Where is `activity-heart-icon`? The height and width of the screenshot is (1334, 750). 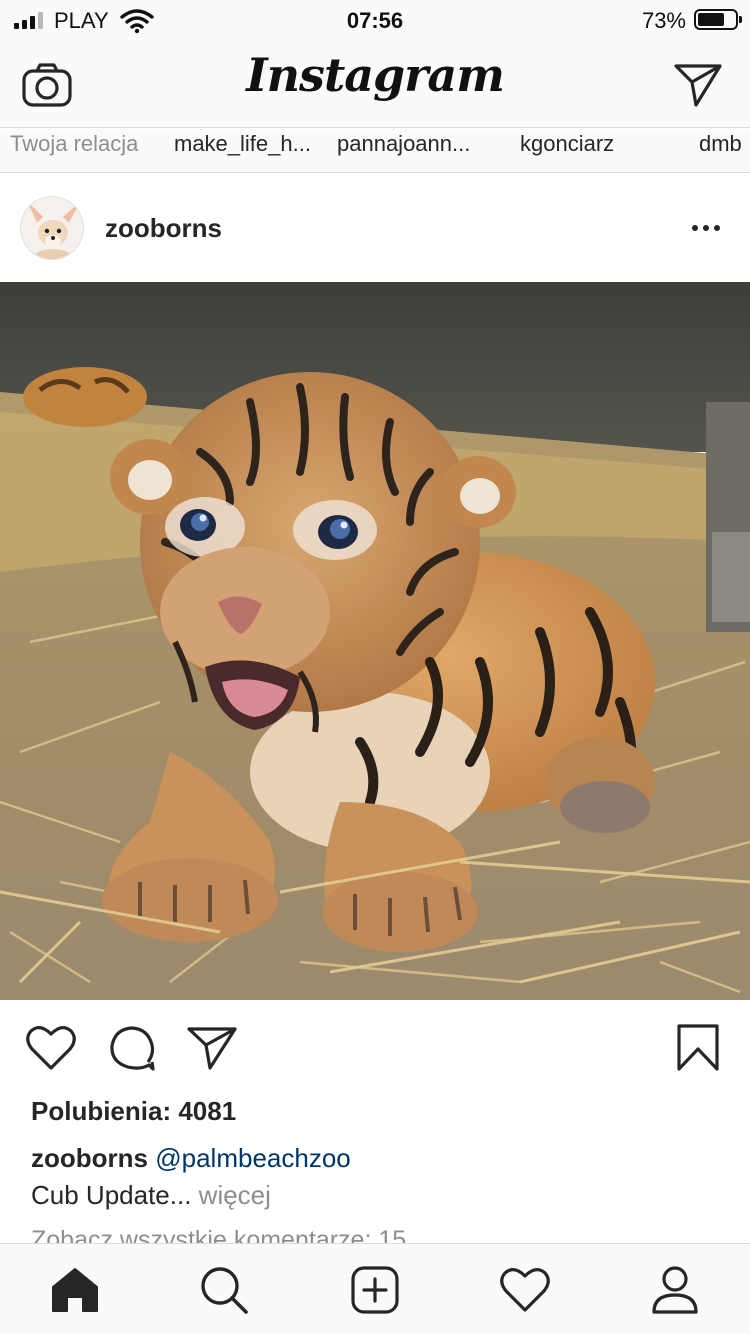
activity-heart-icon is located at coordinates (525, 1290).